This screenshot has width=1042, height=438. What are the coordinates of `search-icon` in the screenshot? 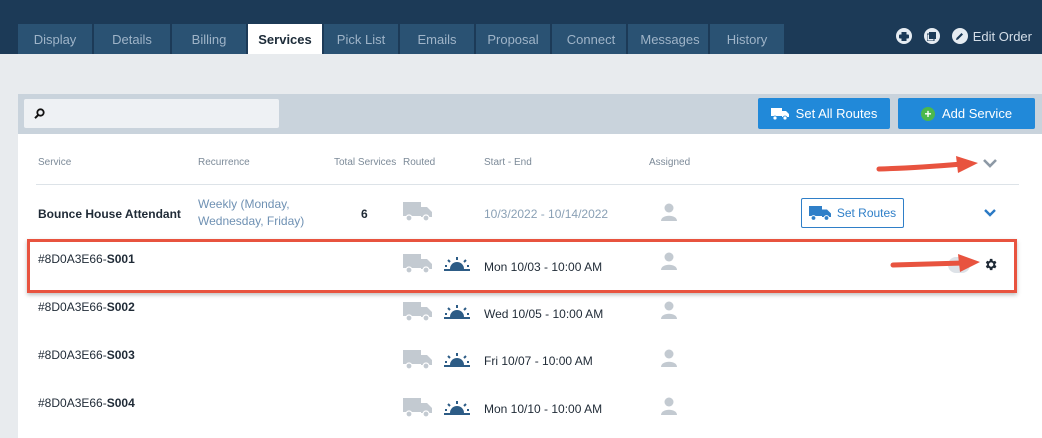 It's located at (39, 113).